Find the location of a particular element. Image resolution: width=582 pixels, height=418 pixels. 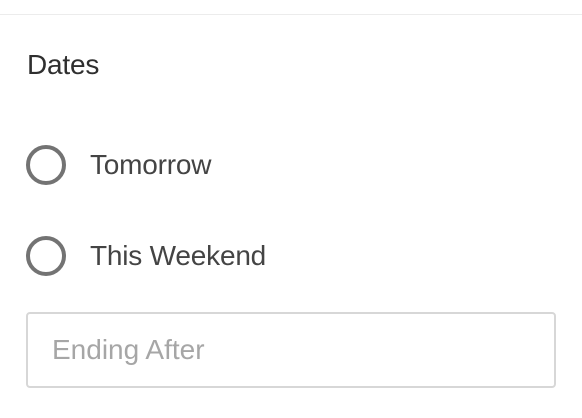

radio-label-tomorrow: Tomorrow is located at coordinates (151, 164).